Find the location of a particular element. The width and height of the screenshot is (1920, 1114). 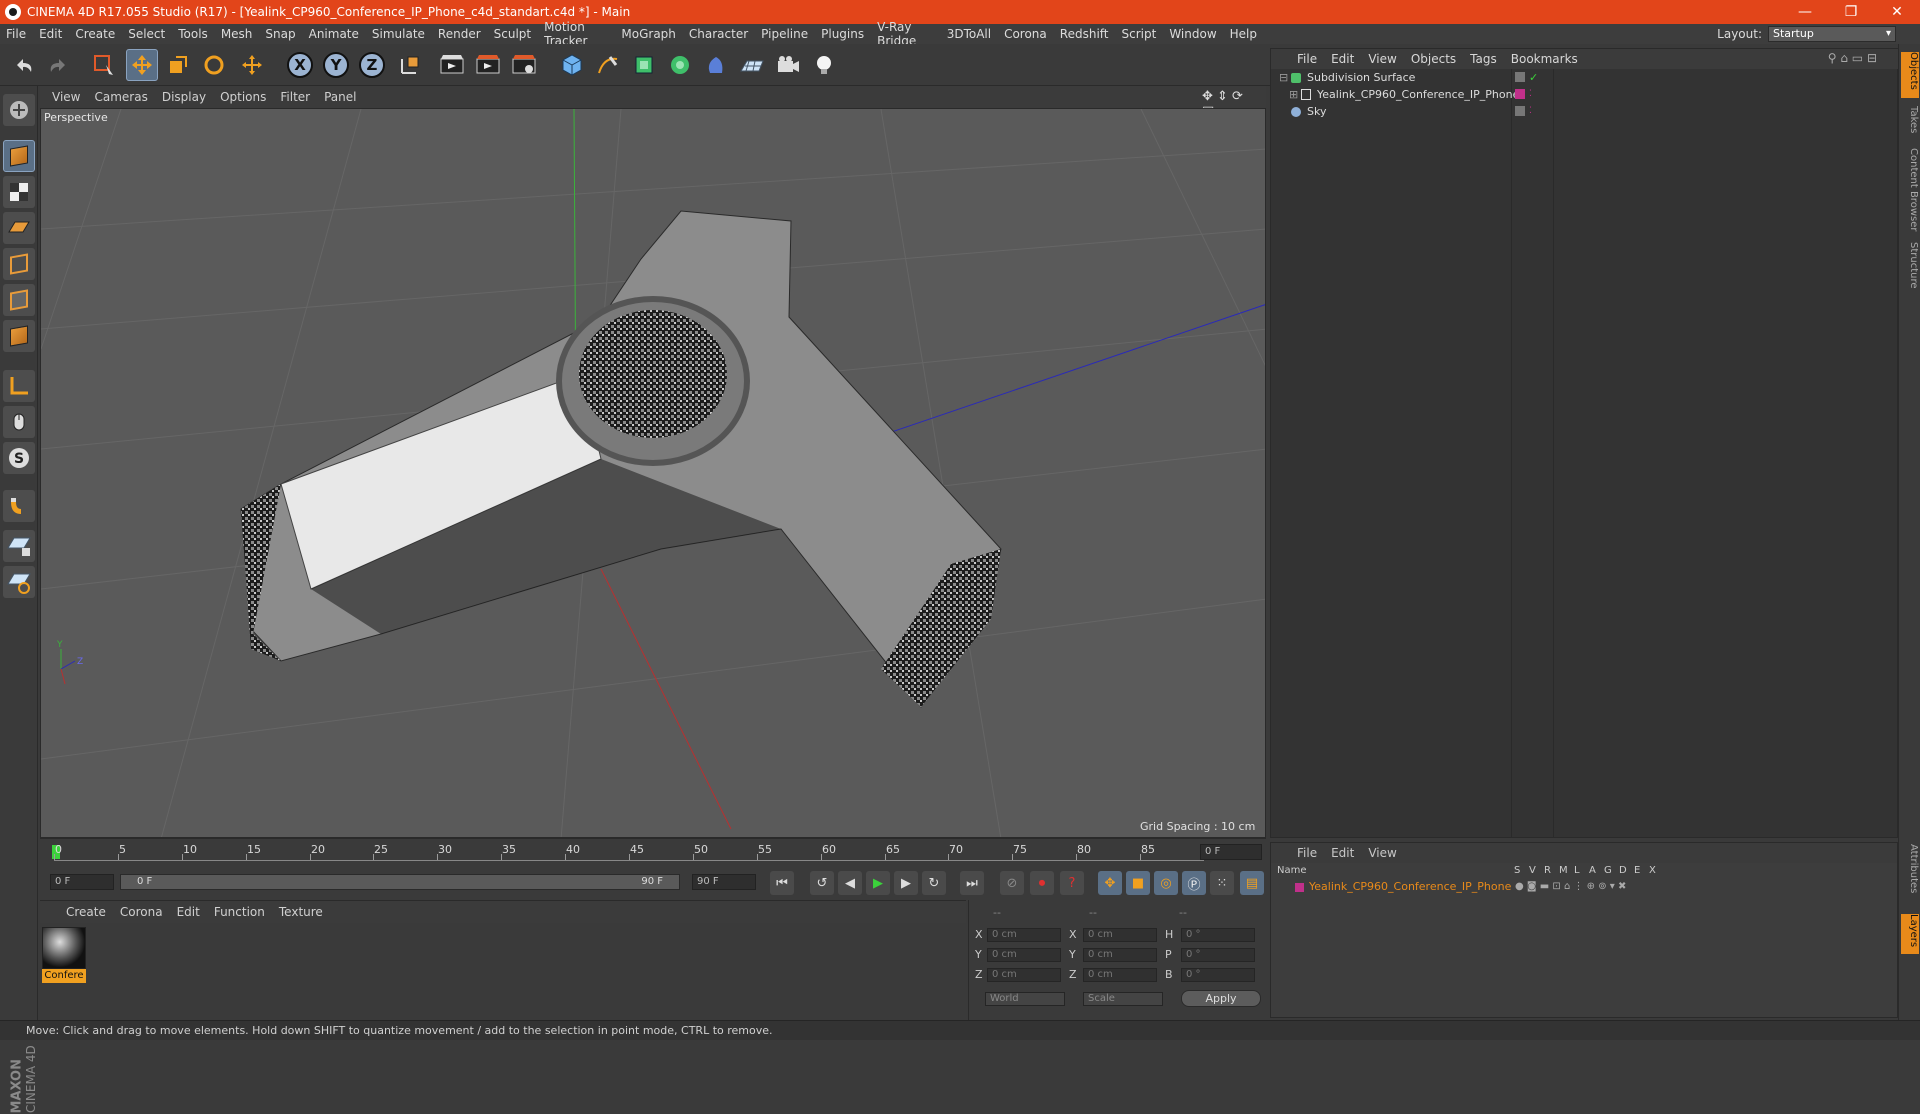

move-tool-icon is located at coordinates (142, 65).